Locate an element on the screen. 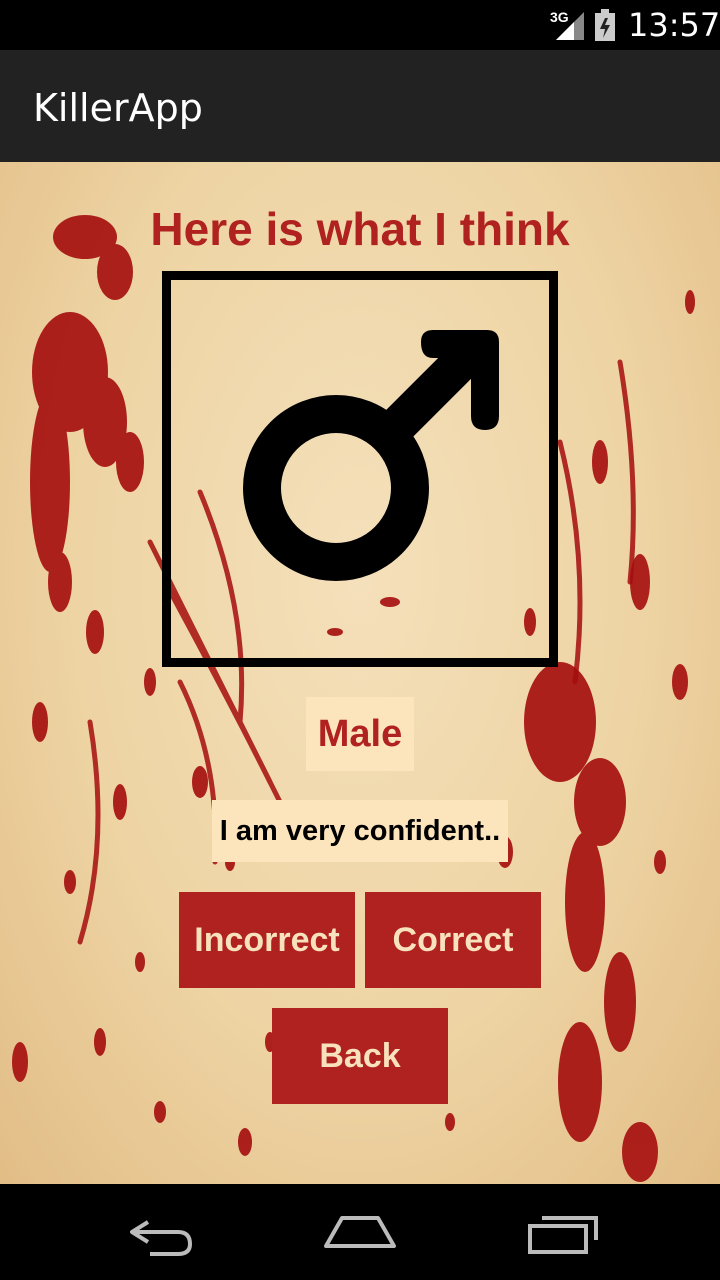  back-arrow-icon is located at coordinates (160, 1232).